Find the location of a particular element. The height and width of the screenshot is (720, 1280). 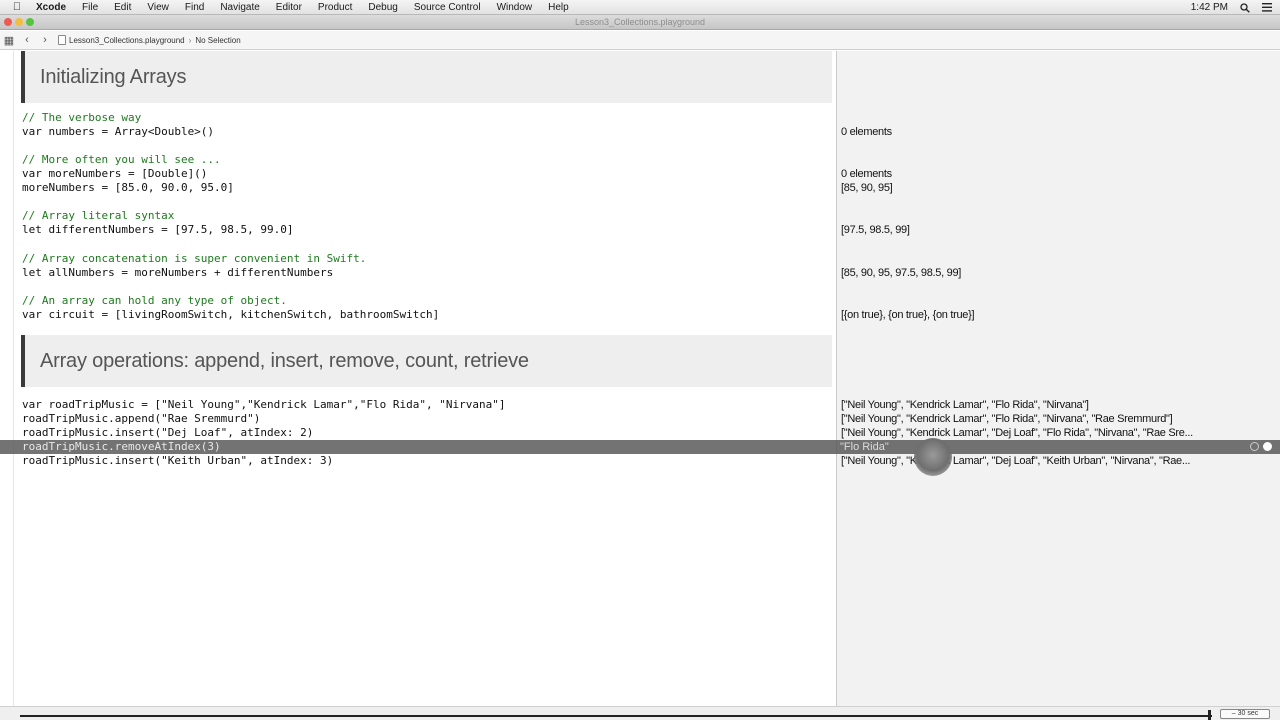

mouse-cursor-highlight is located at coordinates (933, 457).